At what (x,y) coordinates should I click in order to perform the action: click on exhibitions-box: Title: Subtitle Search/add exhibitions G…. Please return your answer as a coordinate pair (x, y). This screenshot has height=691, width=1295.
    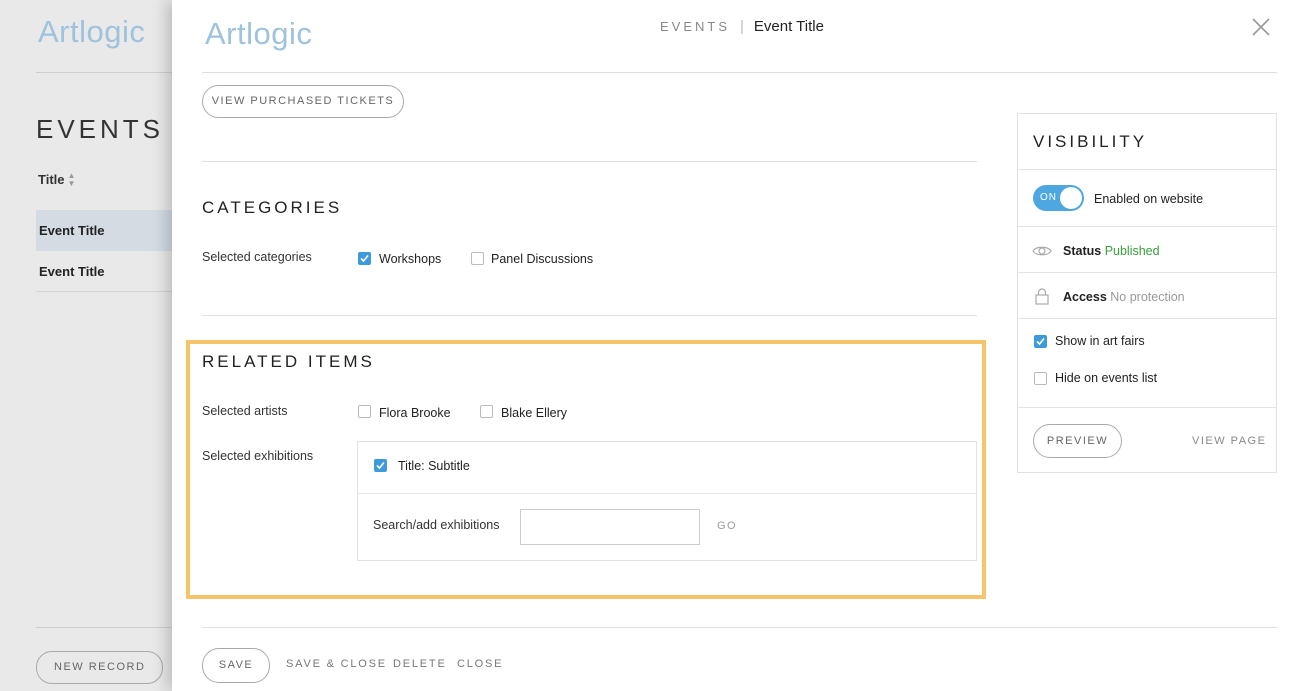
    Looking at the image, I should click on (667, 501).